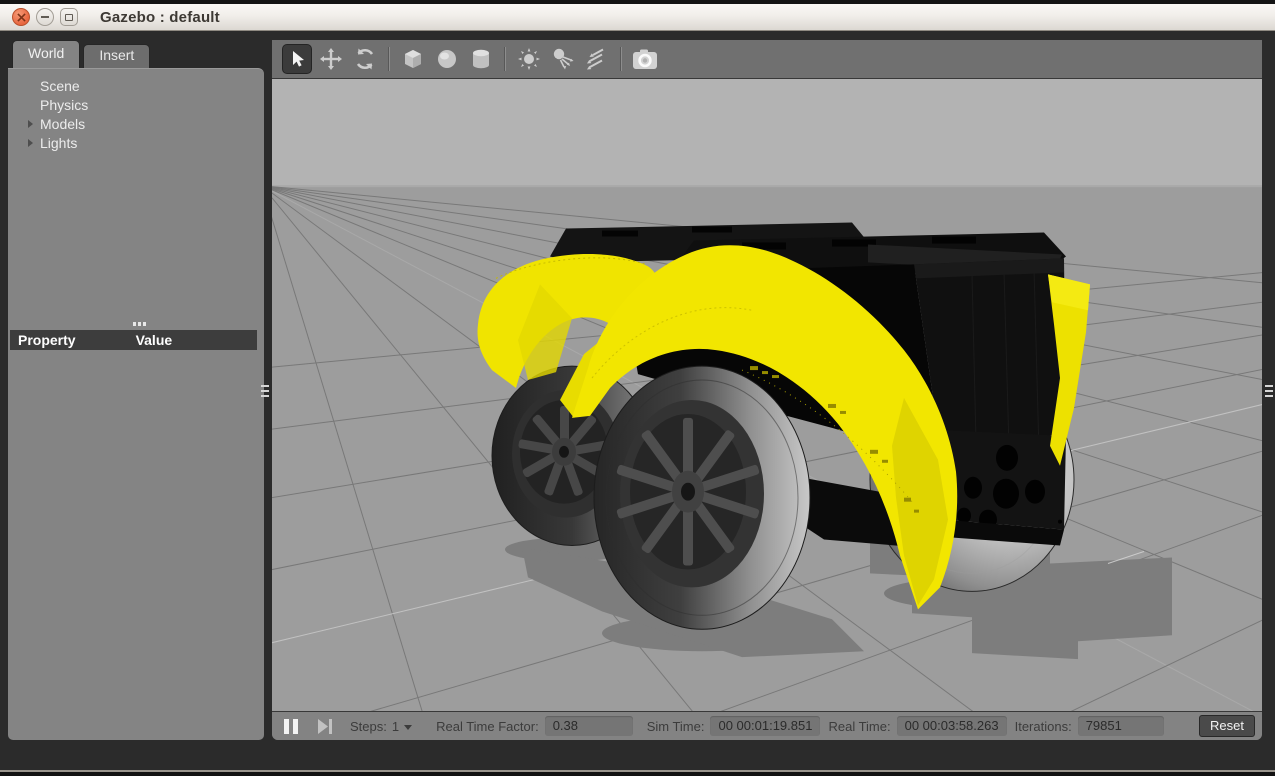  What do you see at coordinates (395, 726) in the screenshot?
I see `steps-value: 1` at bounding box center [395, 726].